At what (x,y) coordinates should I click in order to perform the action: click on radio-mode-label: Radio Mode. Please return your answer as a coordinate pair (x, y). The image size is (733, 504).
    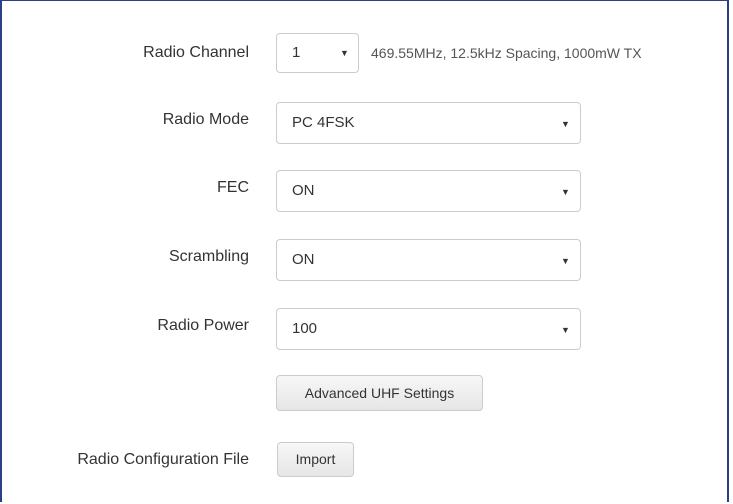
    Looking at the image, I should click on (205, 119).